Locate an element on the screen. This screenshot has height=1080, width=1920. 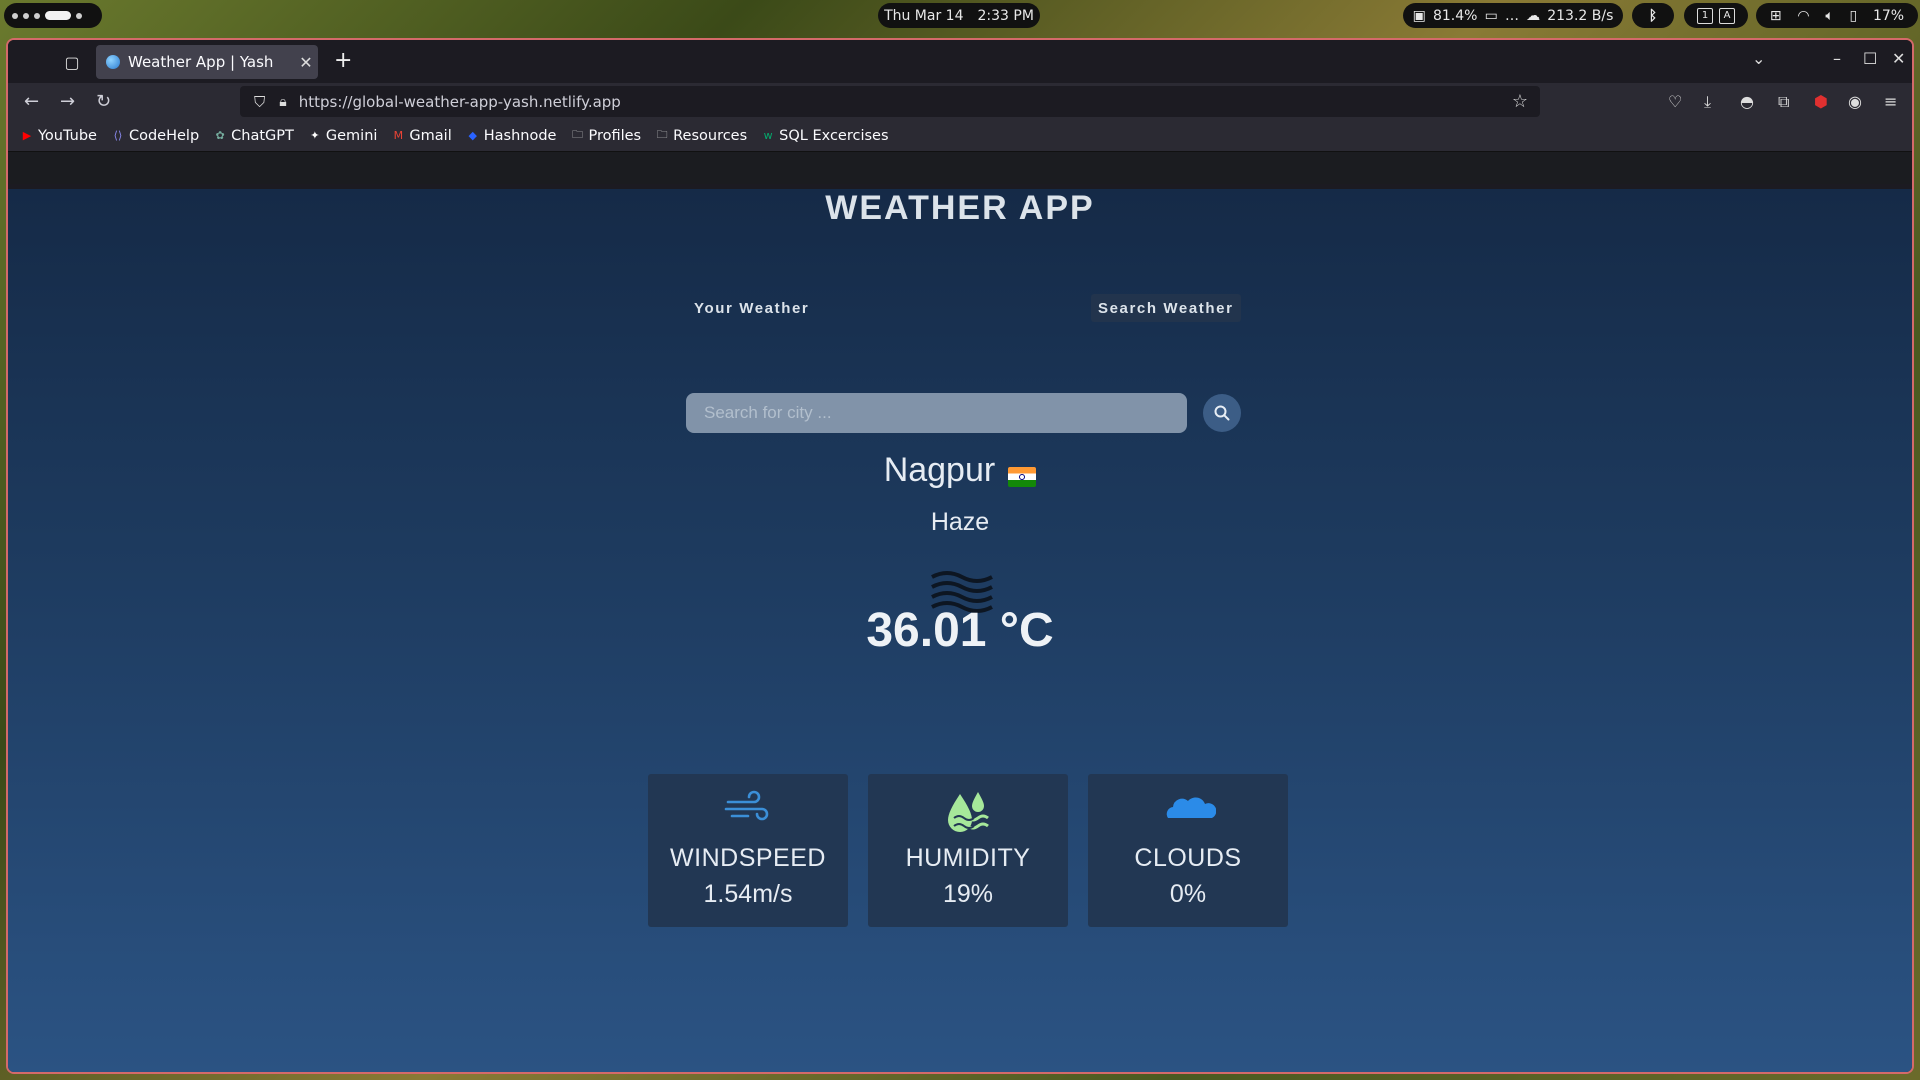
bookmark-gemini: ✦ Gemini is located at coordinates (343, 135).